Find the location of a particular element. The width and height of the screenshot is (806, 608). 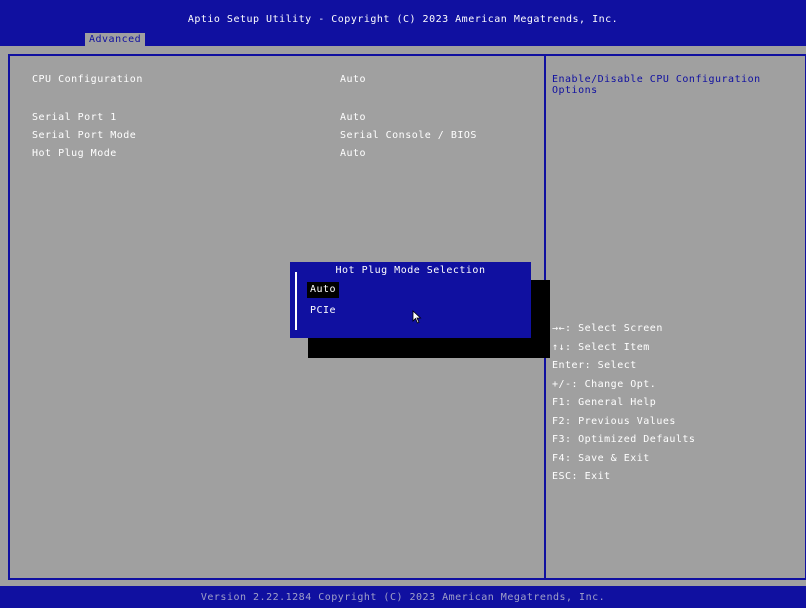

selection-popup: Hot Plug Mode Selection Auto PCIe is located at coordinates (410, 300).